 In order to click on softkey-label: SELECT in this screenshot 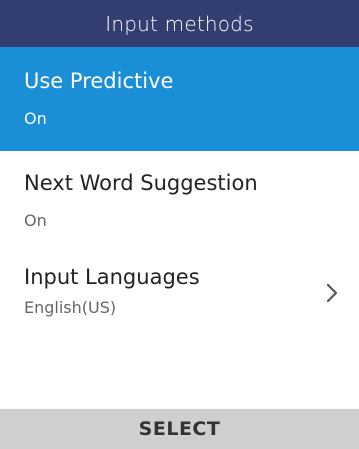, I will do `click(179, 429)`.